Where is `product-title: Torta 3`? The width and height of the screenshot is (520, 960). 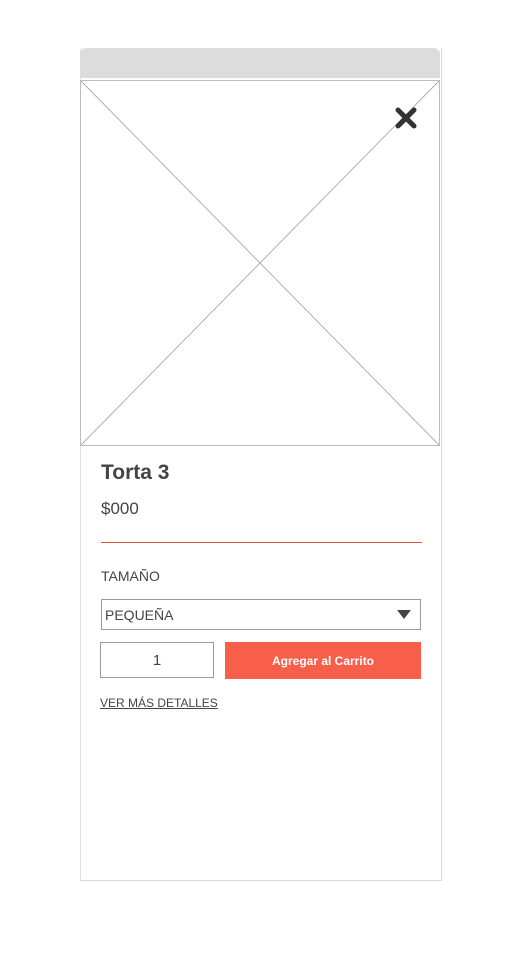 product-title: Torta 3 is located at coordinates (135, 472).